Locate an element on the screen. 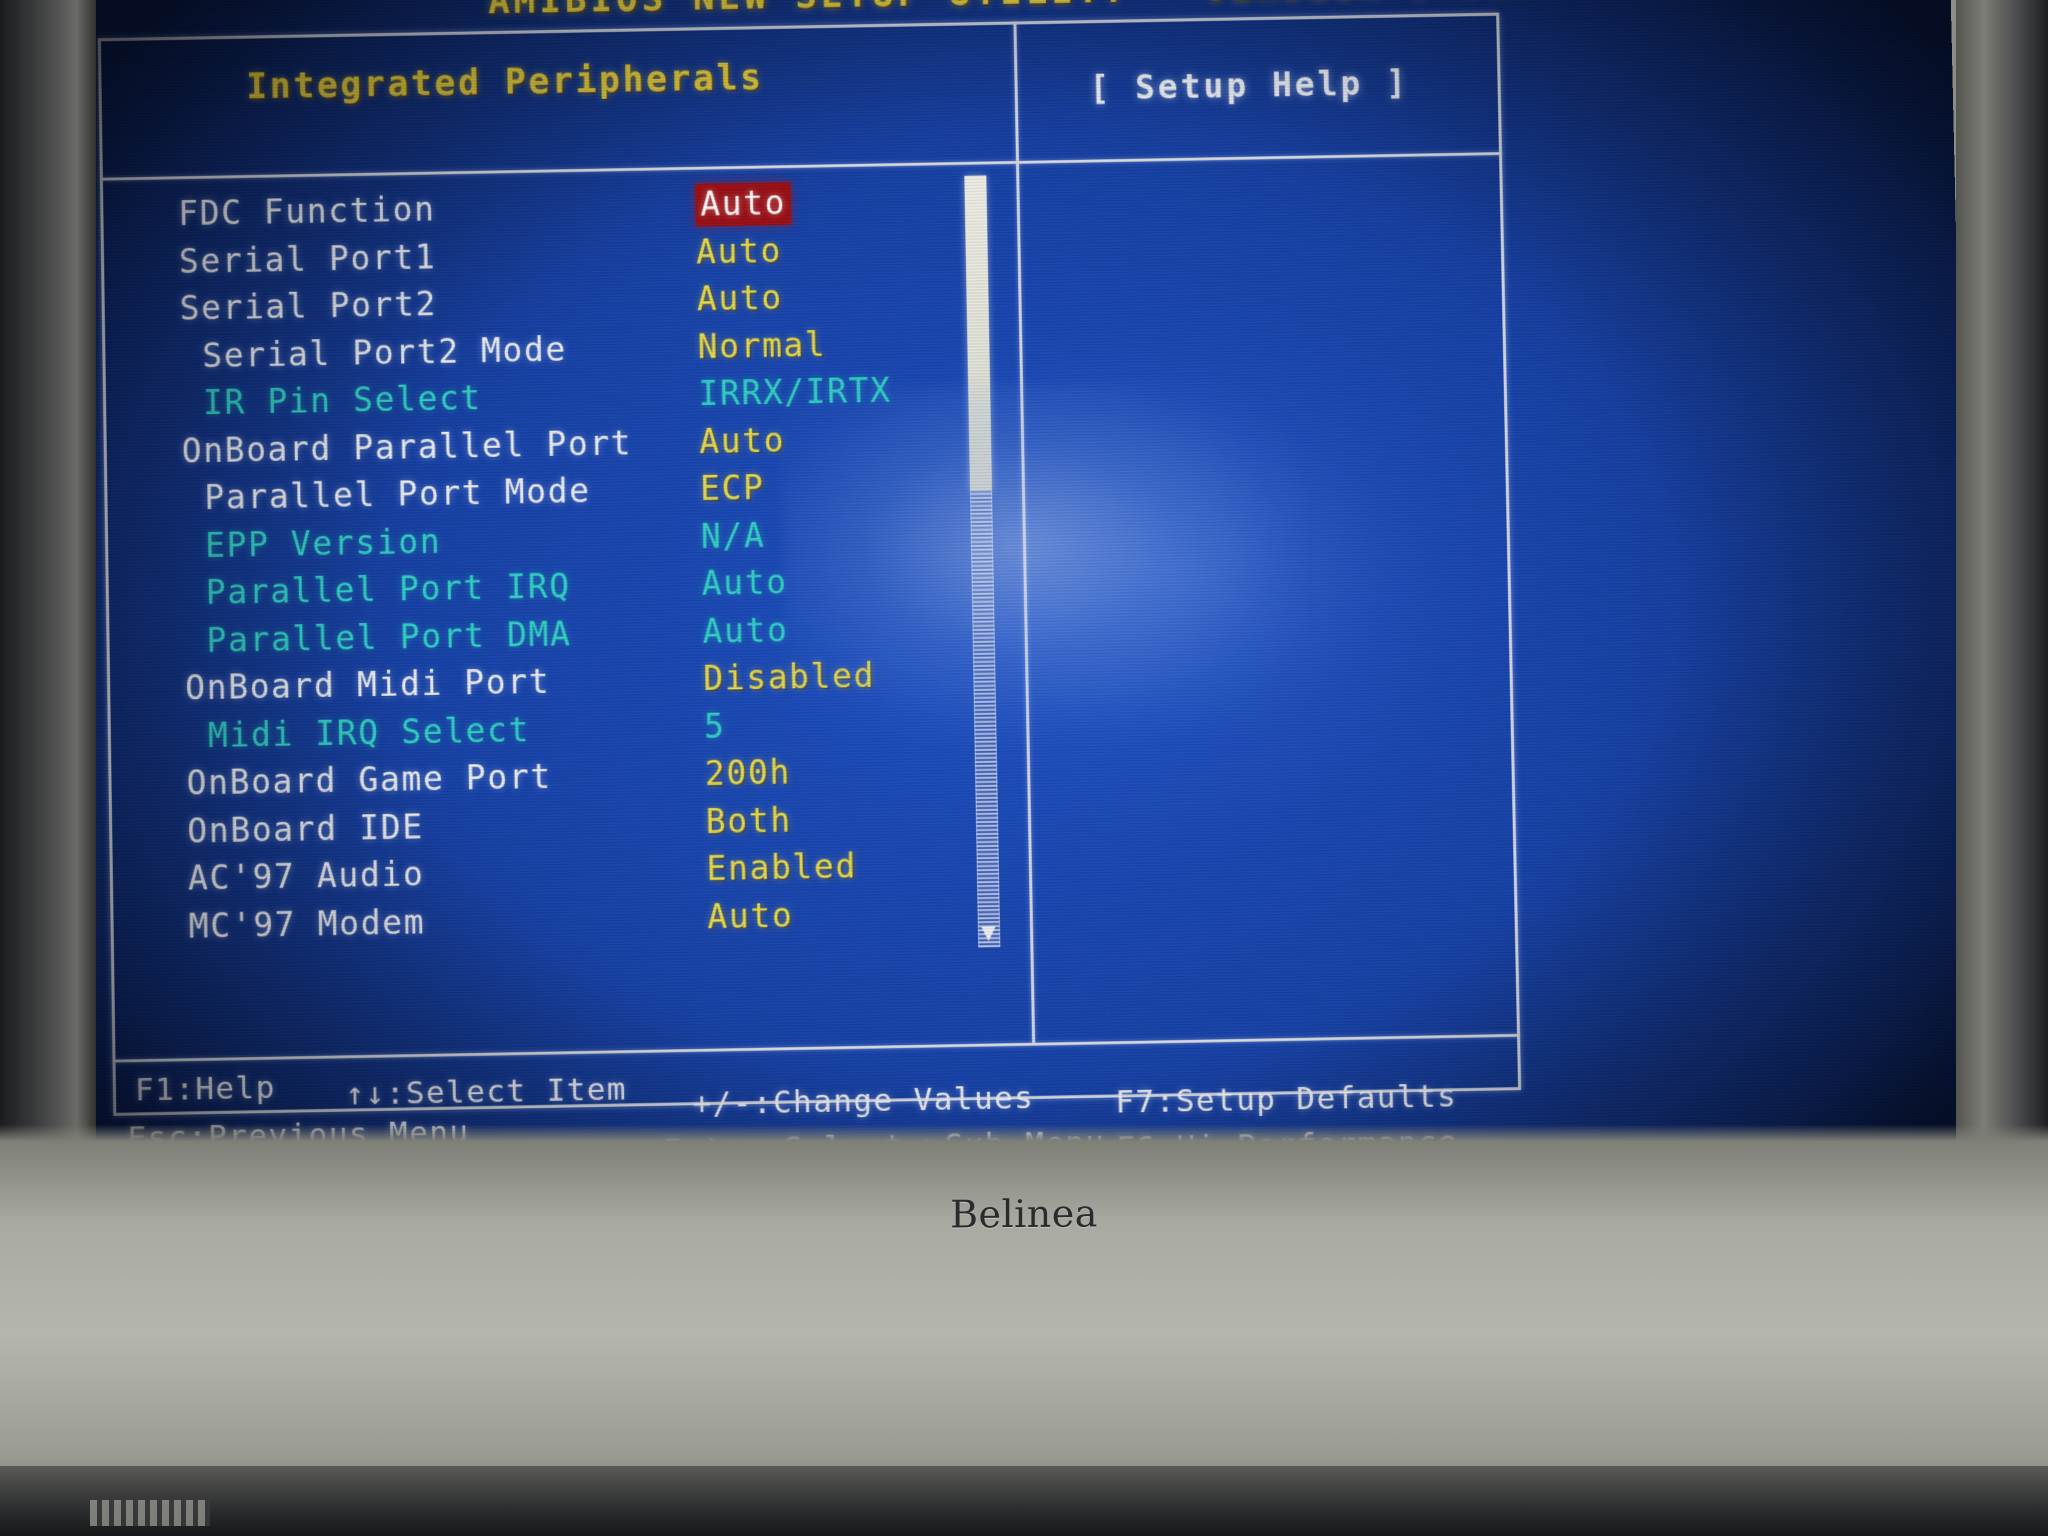 Image resolution: width=2048 pixels, height=1536 pixels. setting-label: OnBoard Midi Port is located at coordinates (367, 684).